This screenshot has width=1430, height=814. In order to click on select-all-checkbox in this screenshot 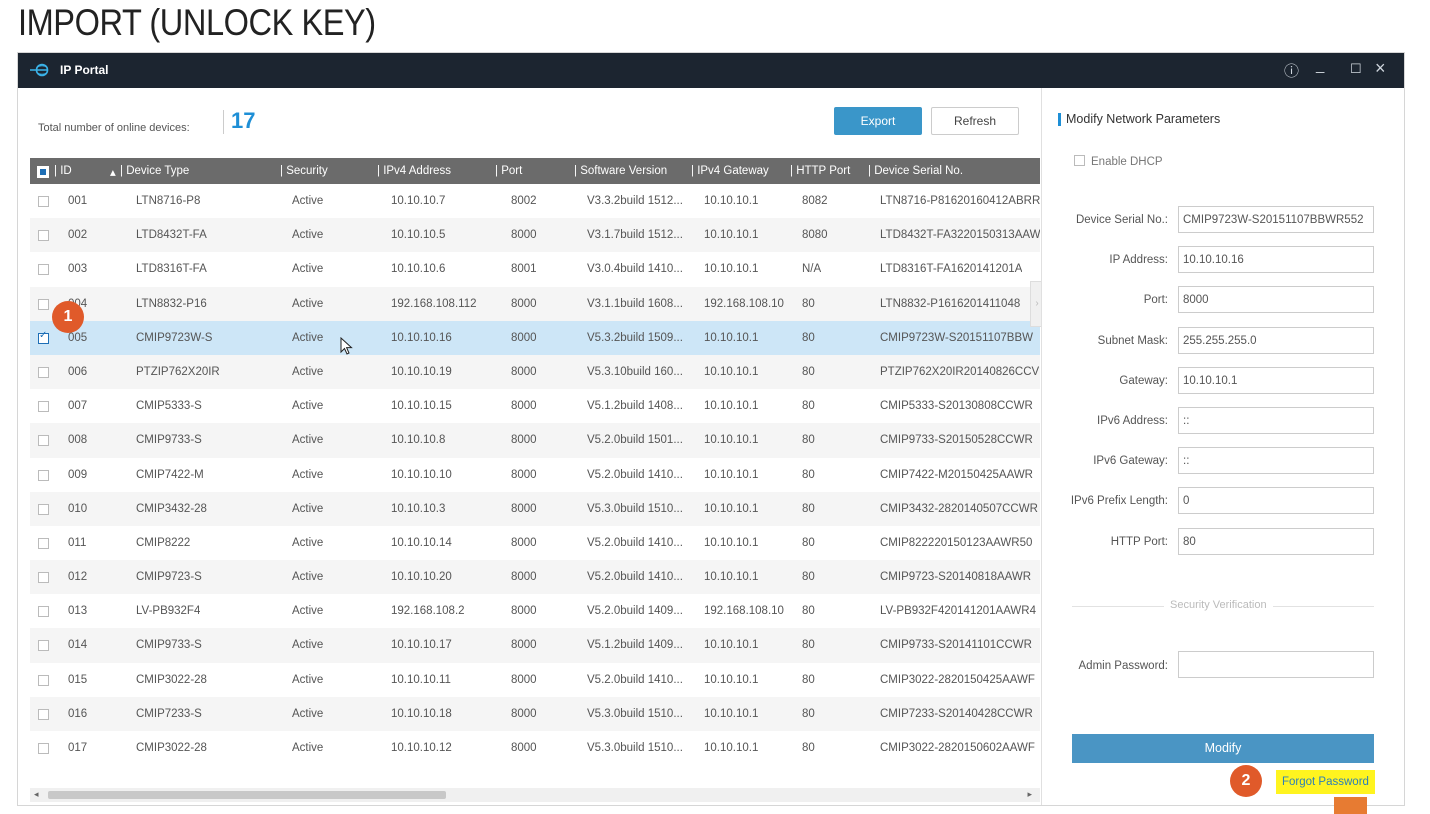, I will do `click(43, 172)`.